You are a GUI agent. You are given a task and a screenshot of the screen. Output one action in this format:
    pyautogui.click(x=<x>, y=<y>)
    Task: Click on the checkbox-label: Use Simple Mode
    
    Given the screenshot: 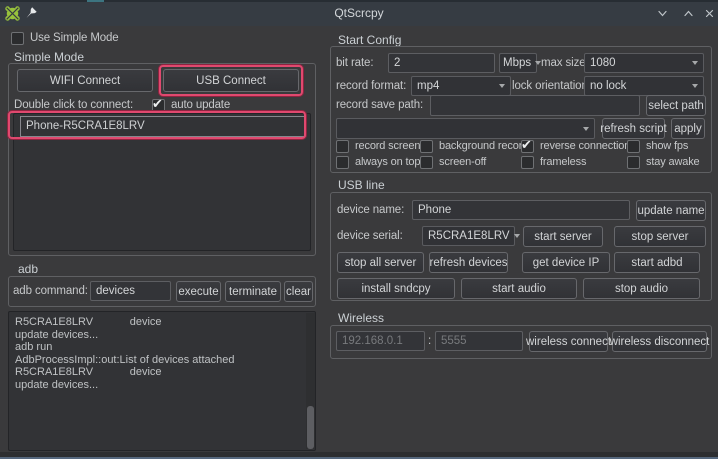 What is the action you would take?
    pyautogui.click(x=74, y=38)
    